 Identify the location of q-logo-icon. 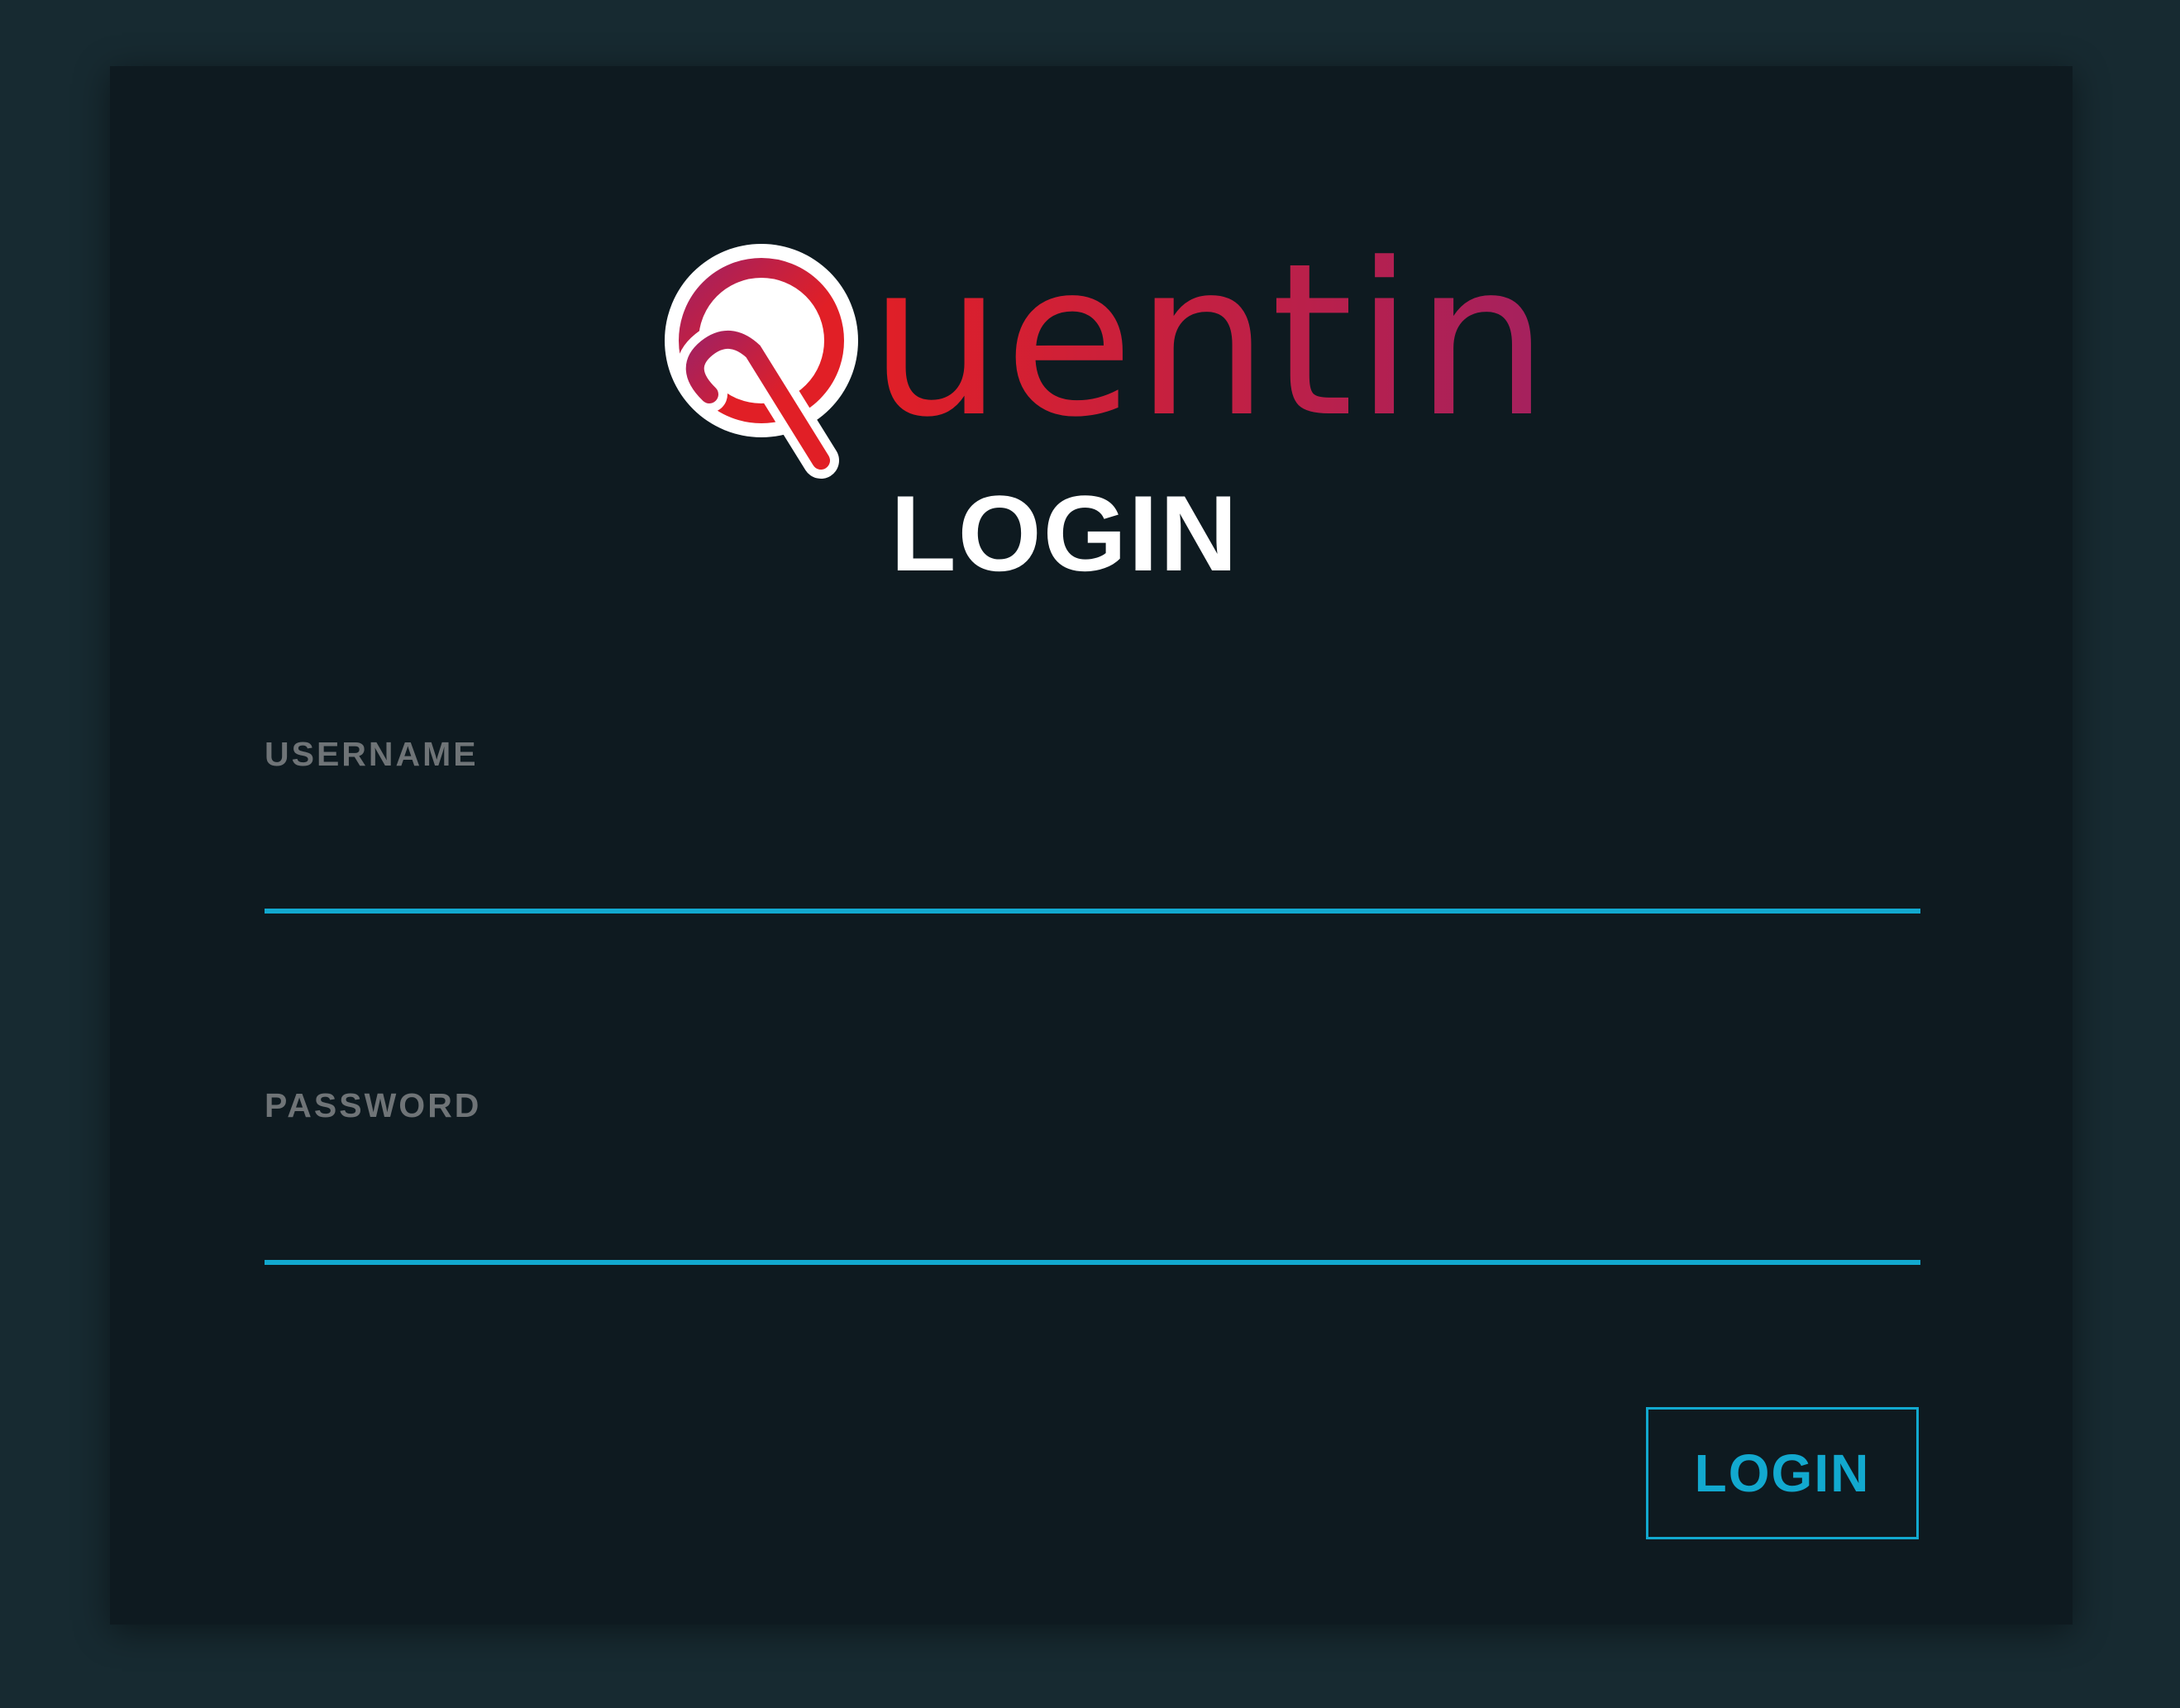
(762, 361).